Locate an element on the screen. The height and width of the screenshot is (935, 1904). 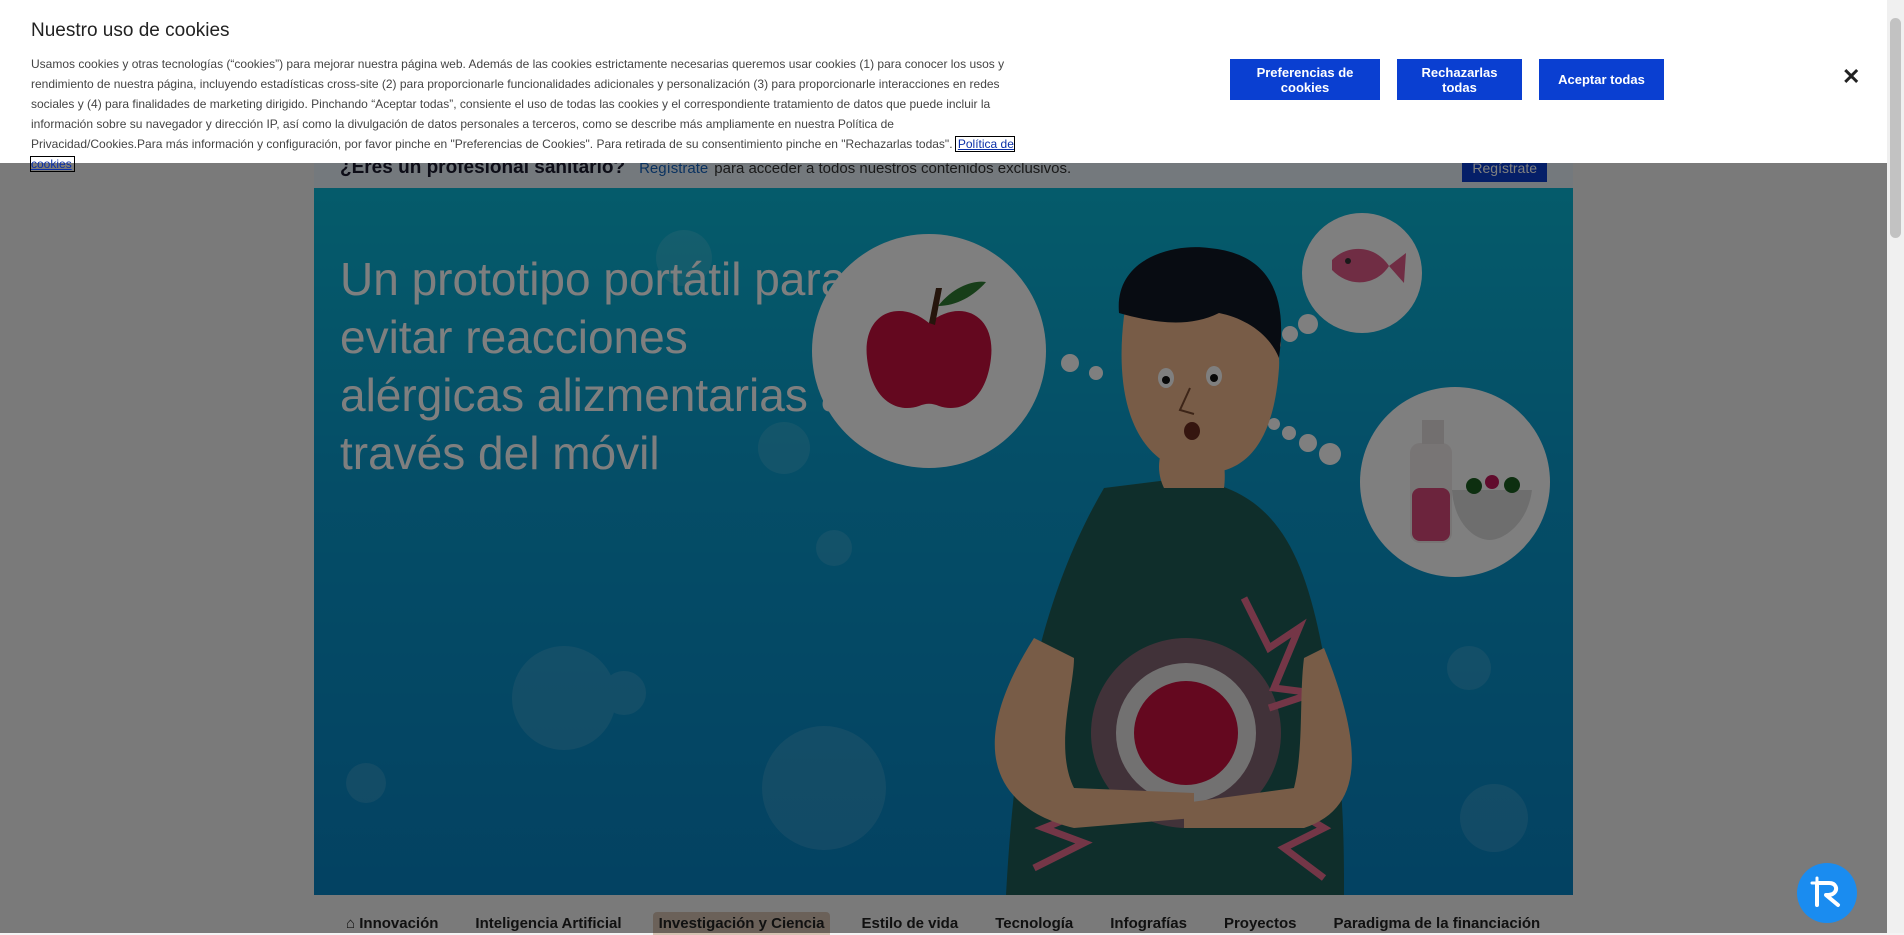
accessibility-button is located at coordinates (1827, 893).